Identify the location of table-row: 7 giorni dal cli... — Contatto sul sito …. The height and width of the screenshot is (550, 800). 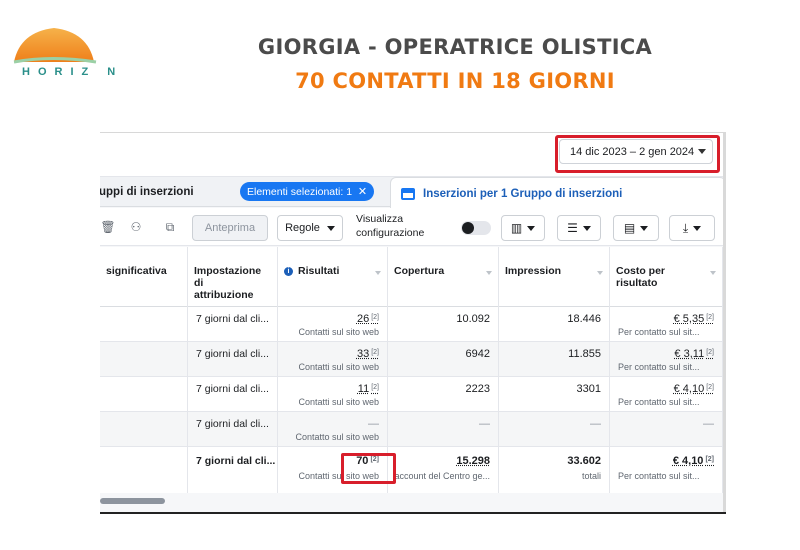
(413, 429).